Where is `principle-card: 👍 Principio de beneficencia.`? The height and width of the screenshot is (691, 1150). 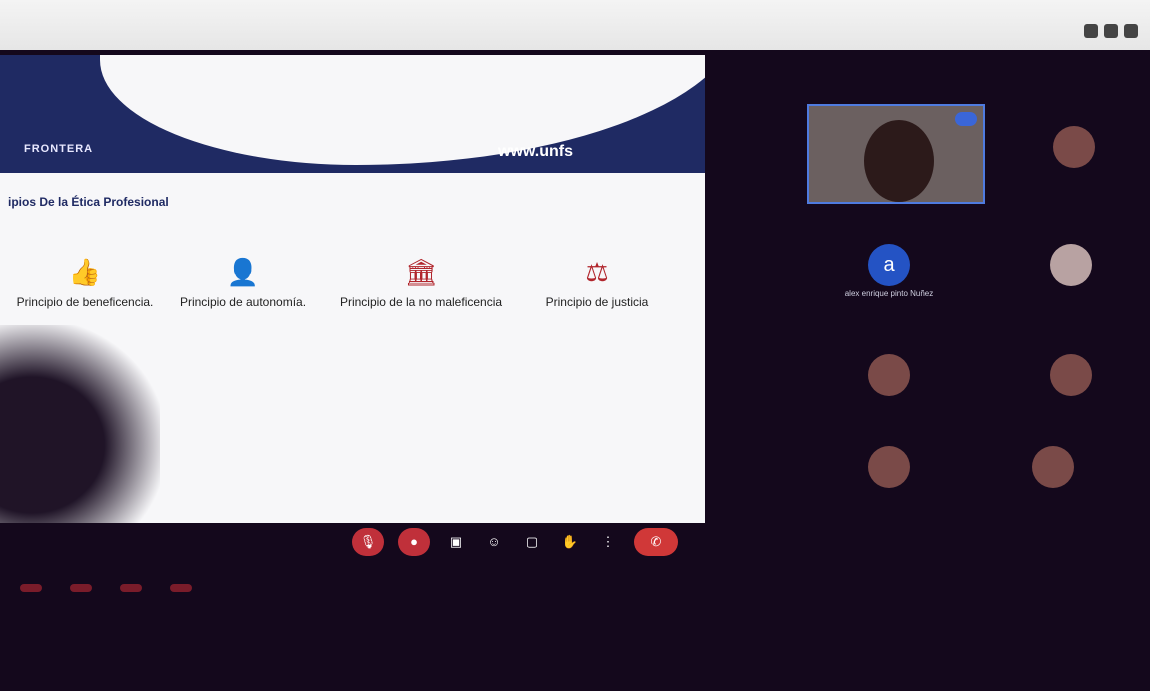
principle-card: 👍 Principio de beneficencia. is located at coordinates (85, 287).